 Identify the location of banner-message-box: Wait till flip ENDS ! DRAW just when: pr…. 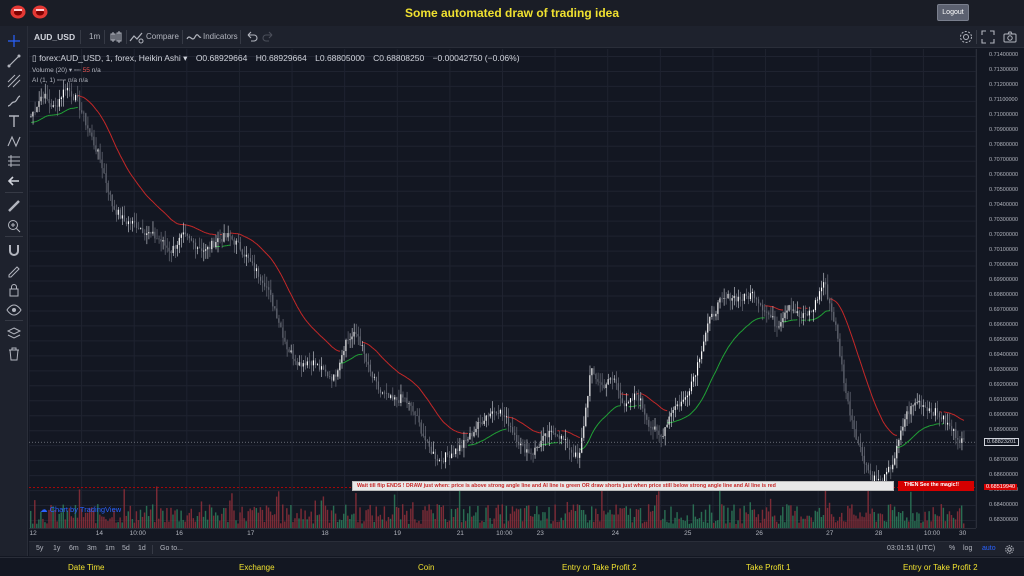
(623, 486).